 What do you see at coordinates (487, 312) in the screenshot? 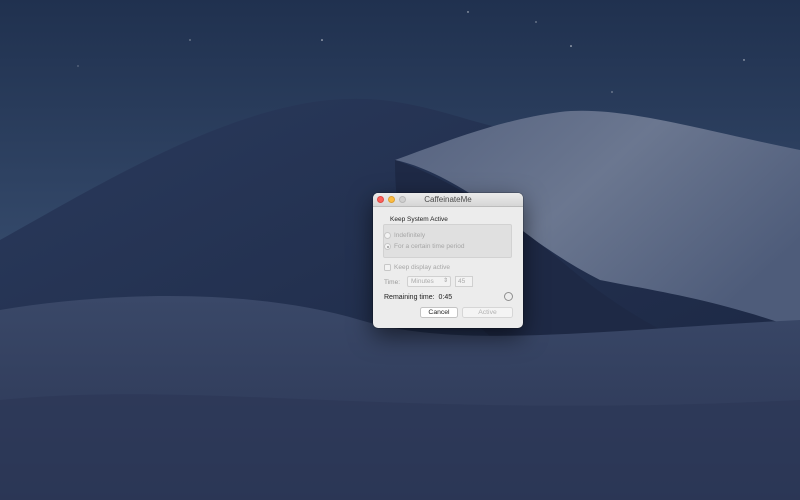
I see `active-button: Active` at bounding box center [487, 312].